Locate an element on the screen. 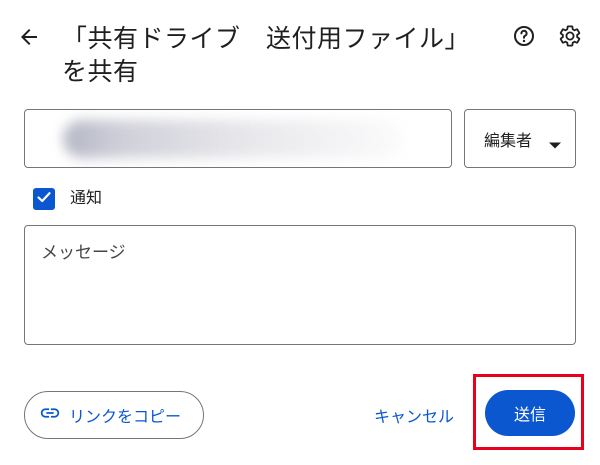  copy-link-label: リンクをコピー is located at coordinates (125, 416).